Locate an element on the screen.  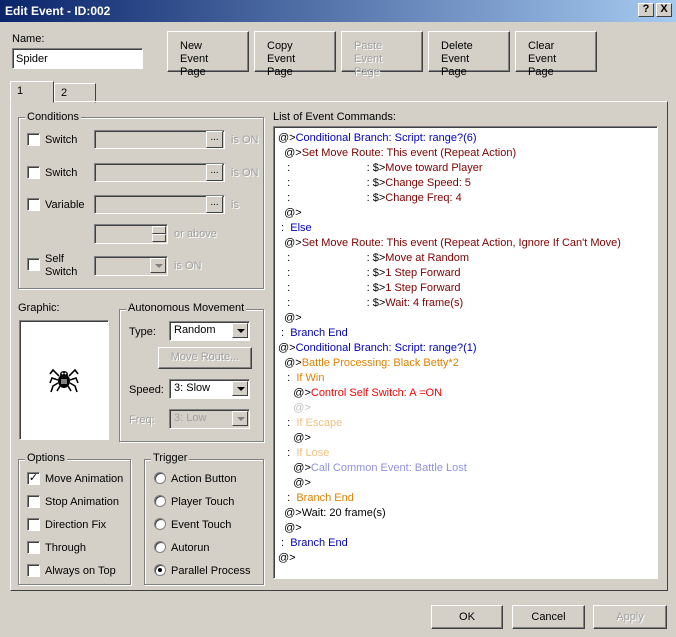
through-checkbox is located at coordinates (33, 547).